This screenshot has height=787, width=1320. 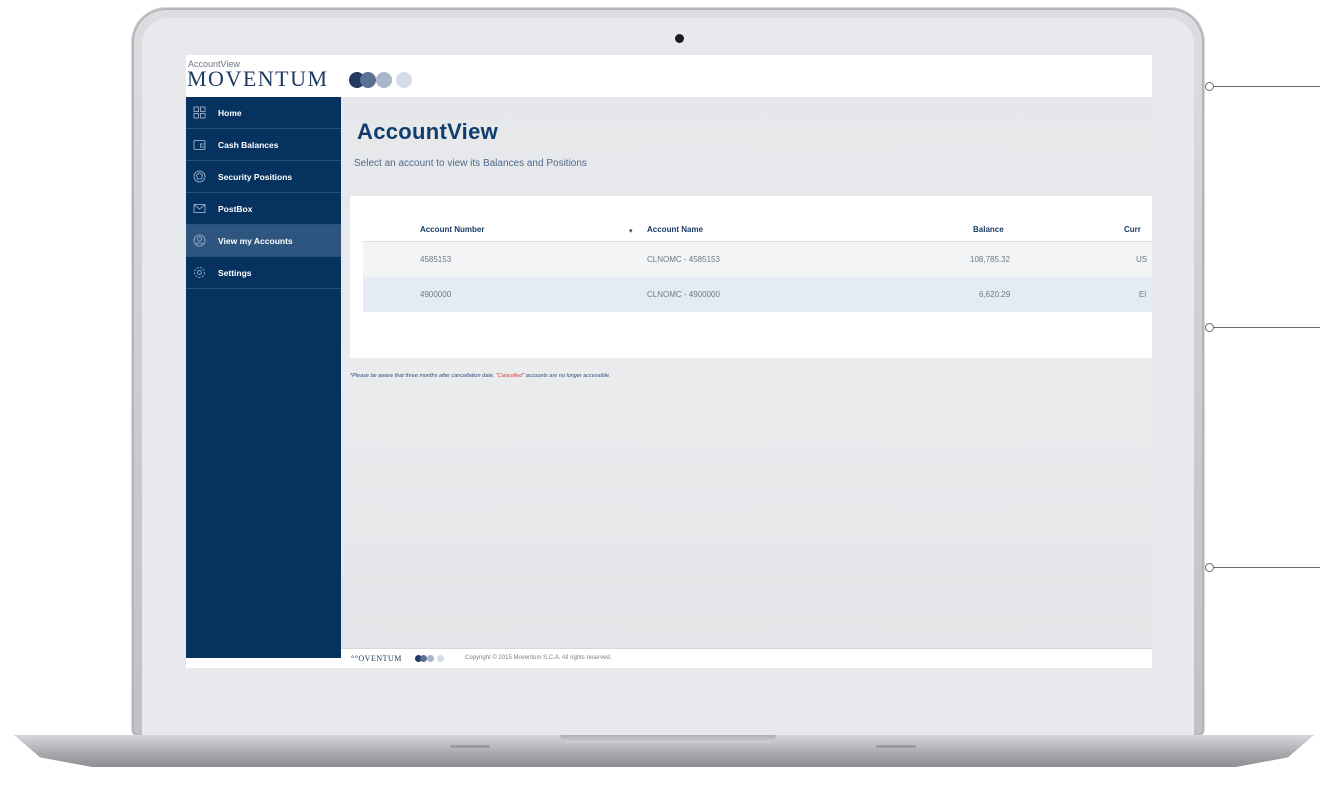 What do you see at coordinates (435, 658) in the screenshot?
I see `footer-logo-dots` at bounding box center [435, 658].